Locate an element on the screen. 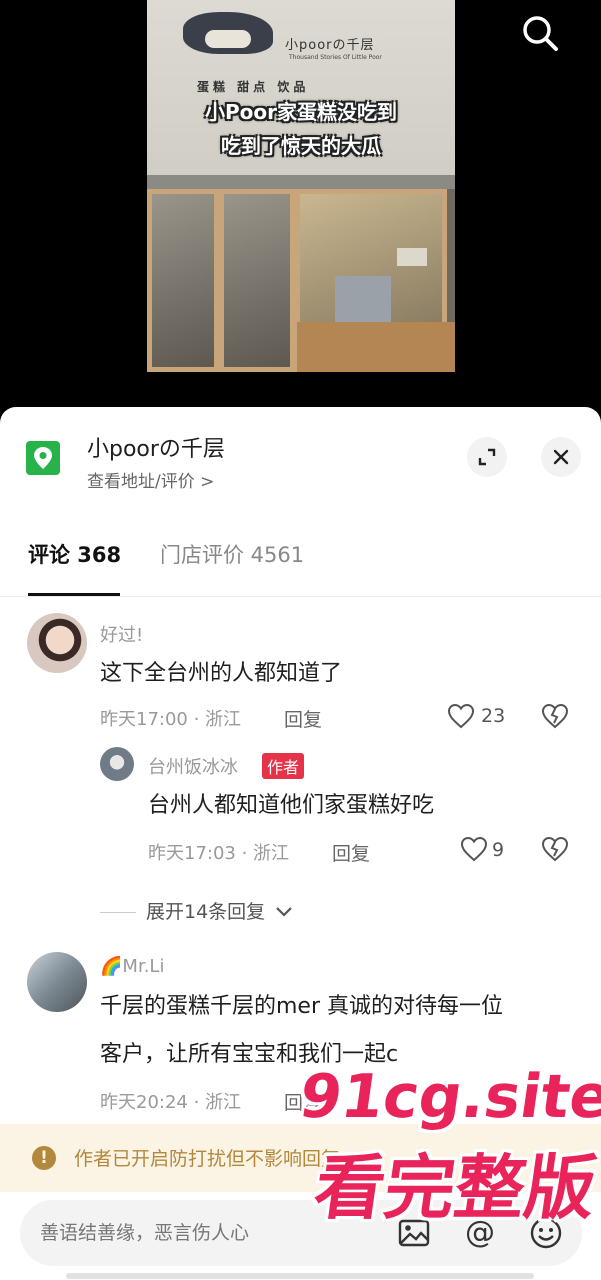  chevron-down-icon is located at coordinates (284, 912).